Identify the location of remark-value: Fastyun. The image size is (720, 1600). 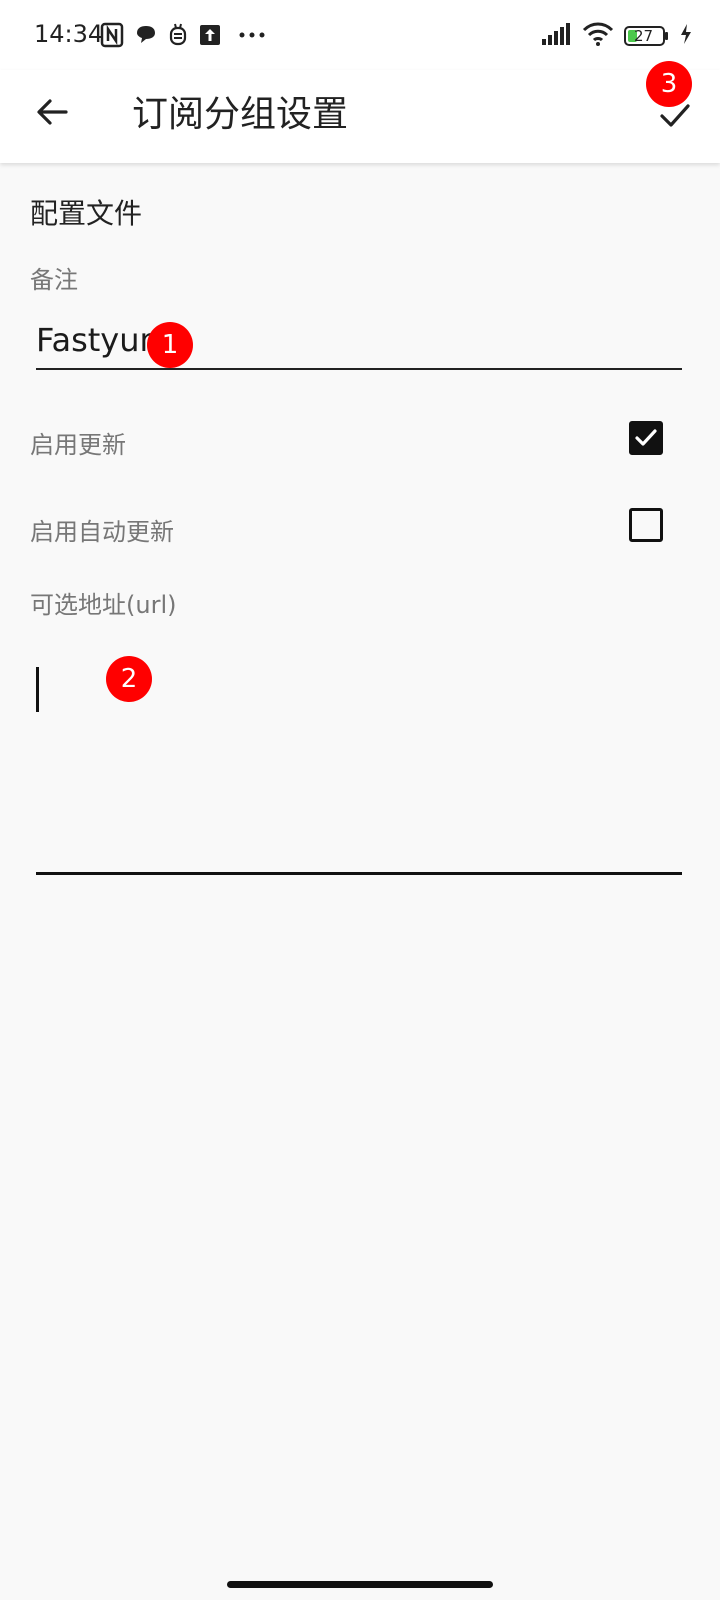
(98, 340).